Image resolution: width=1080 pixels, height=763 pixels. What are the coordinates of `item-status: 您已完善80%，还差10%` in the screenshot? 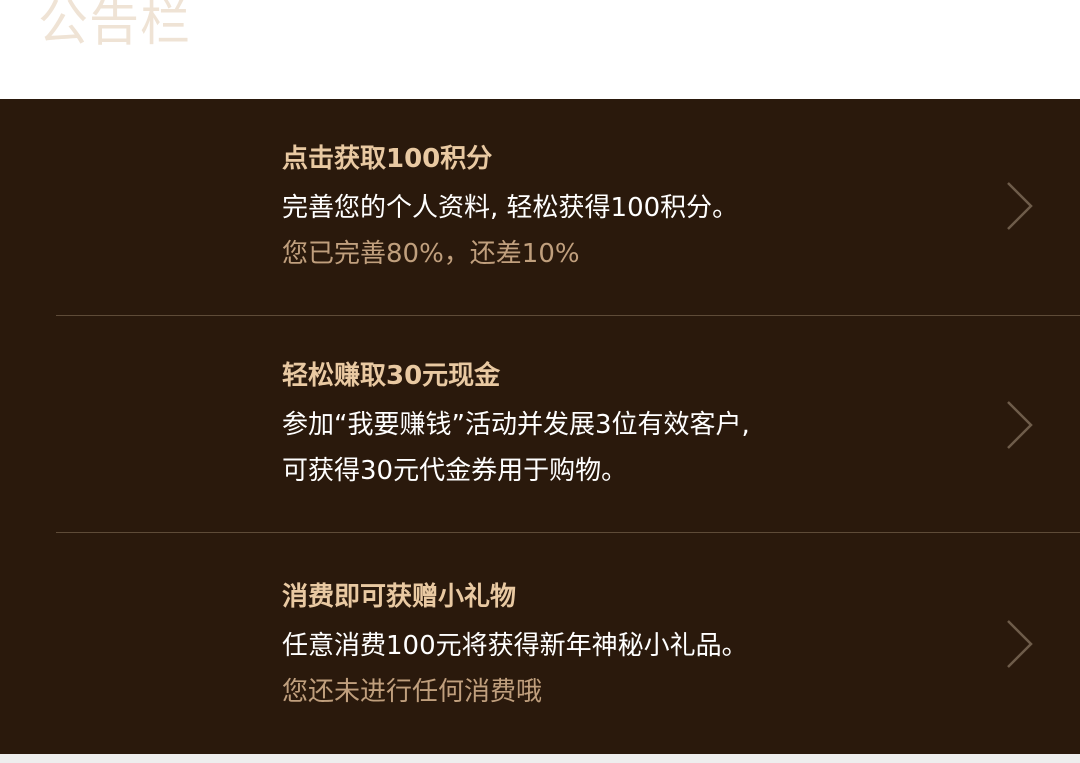 It's located at (431, 254).